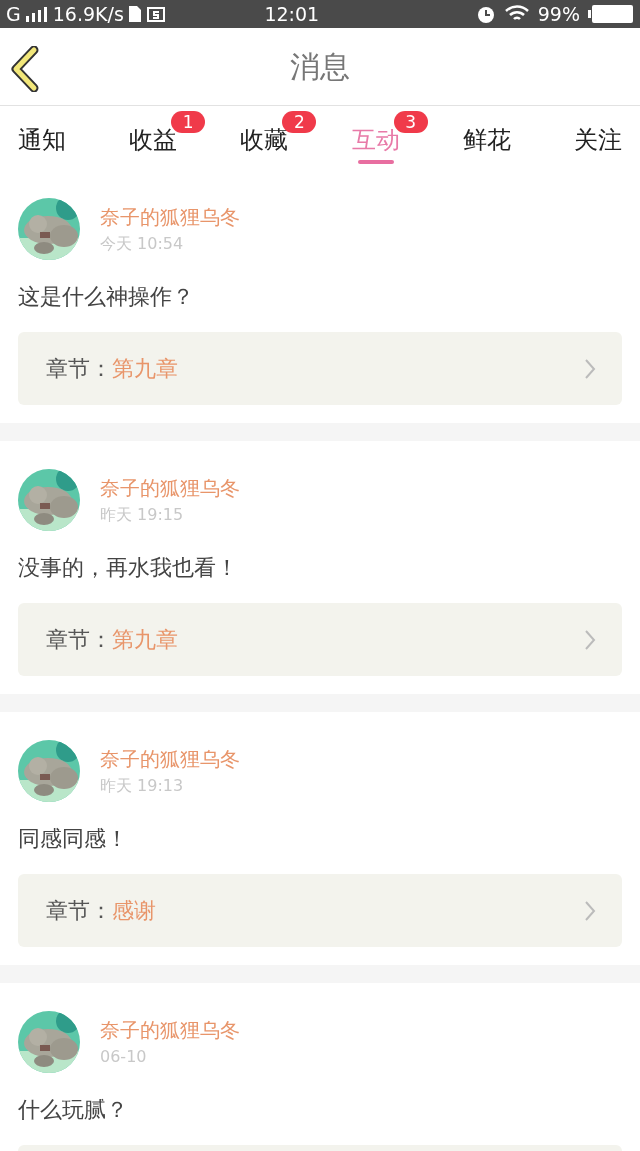 The height and width of the screenshot is (1151, 640). What do you see at coordinates (611, 14) in the screenshot?
I see `battery-icon` at bounding box center [611, 14].